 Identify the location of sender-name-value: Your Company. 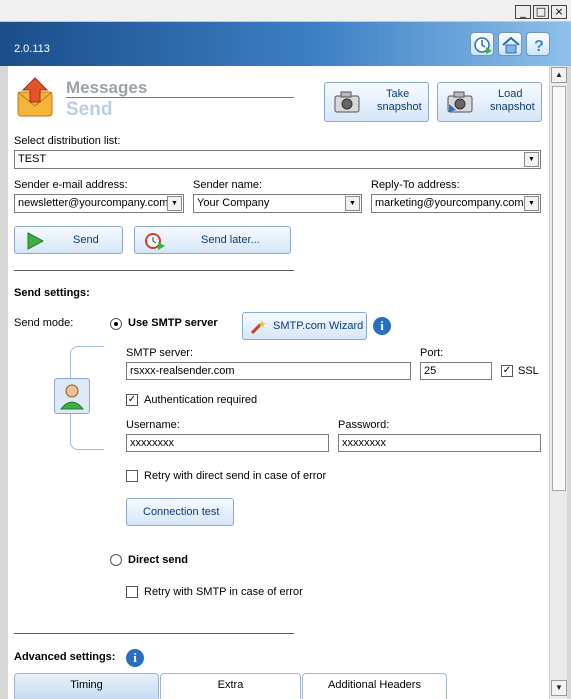
(233, 203).